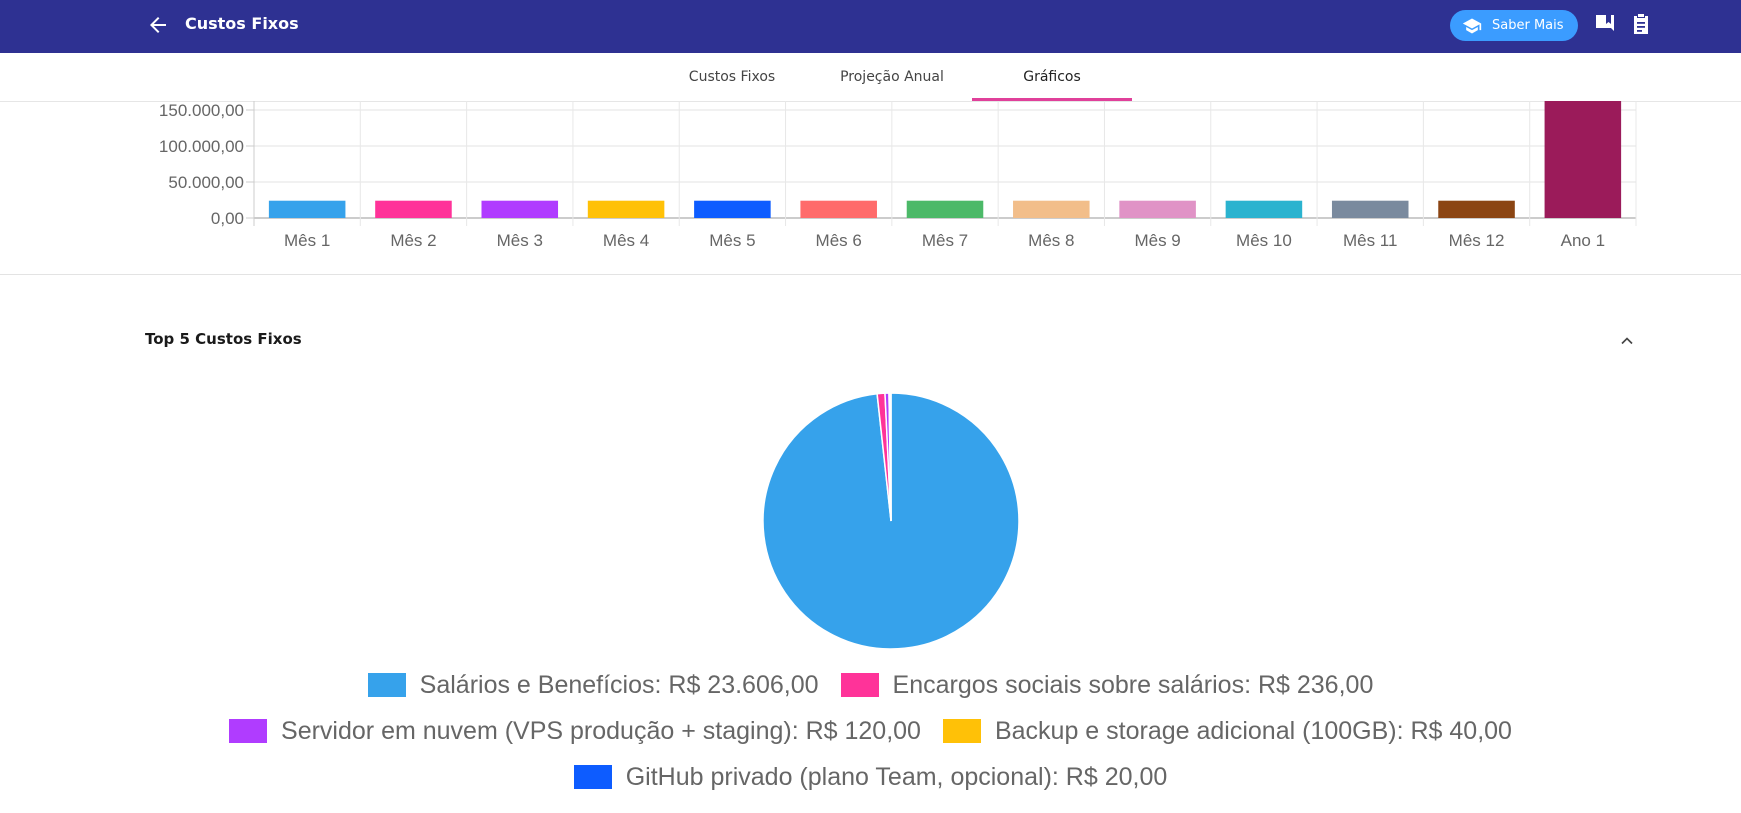 This screenshot has width=1741, height=813. I want to click on x-tick-label: Mês 5, so click(732, 240).